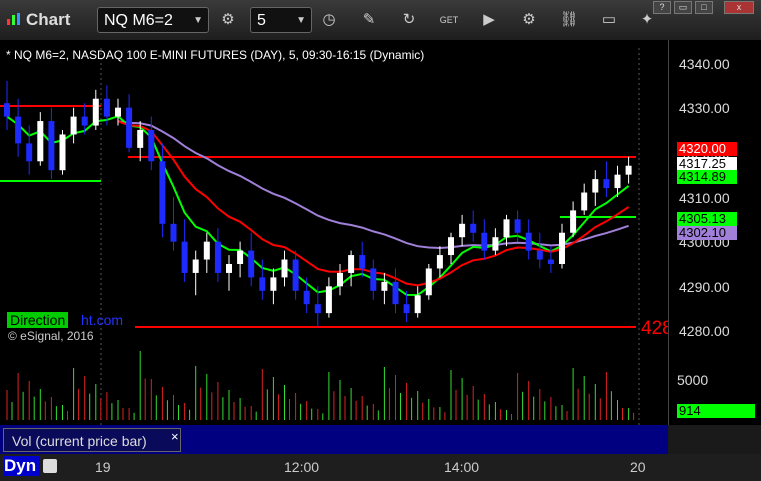  Describe the element at coordinates (638, 467) in the screenshot. I see `time-tick-label: 20` at that location.